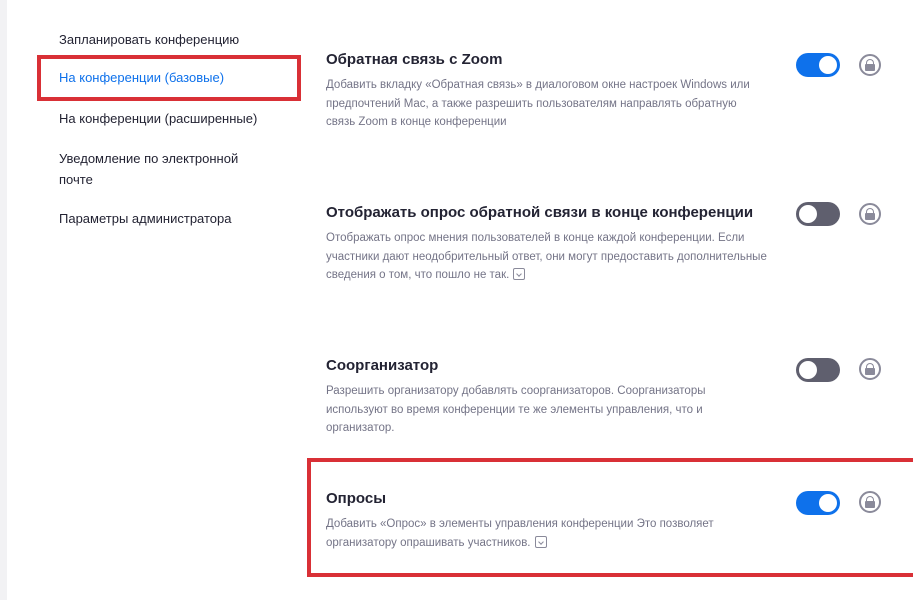 The width and height of the screenshot is (913, 600). Describe the element at coordinates (414, 59) in the screenshot. I see `setting-title: Обратная связь с Zoom` at that location.